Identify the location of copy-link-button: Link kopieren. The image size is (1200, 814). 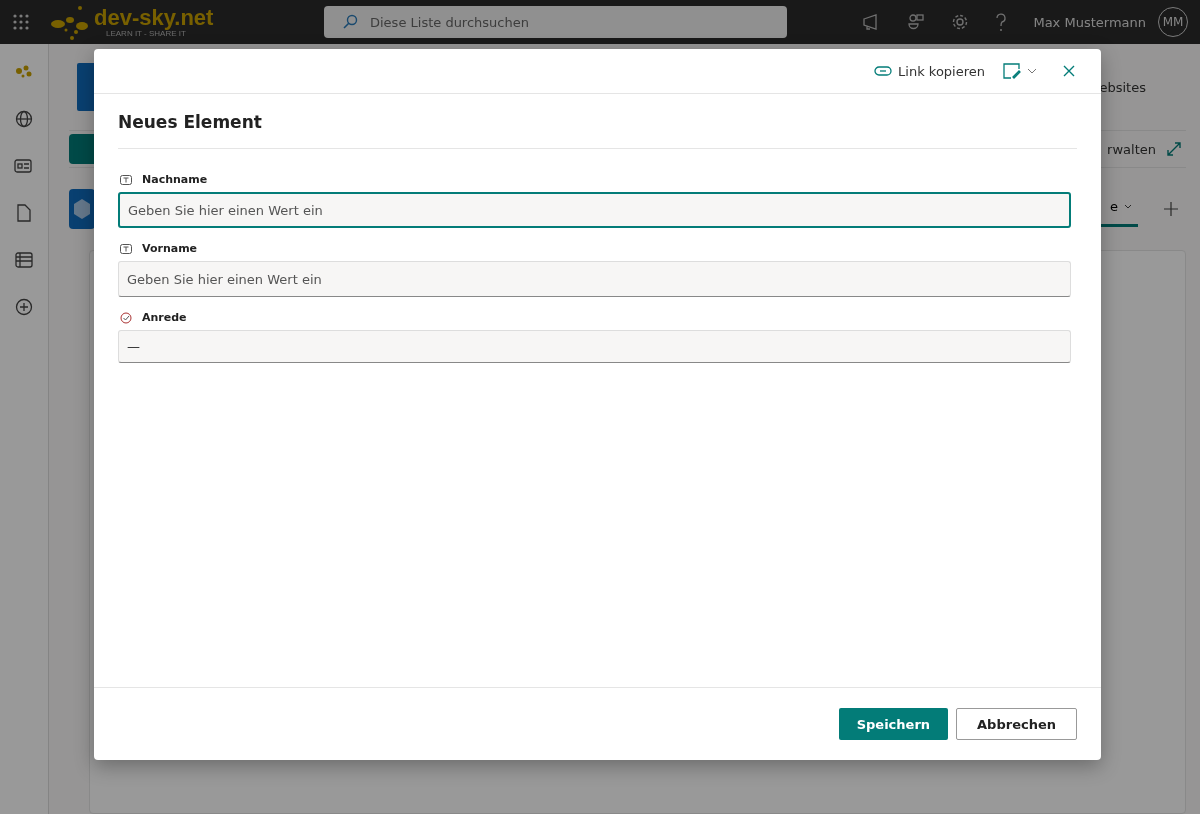
(929, 71).